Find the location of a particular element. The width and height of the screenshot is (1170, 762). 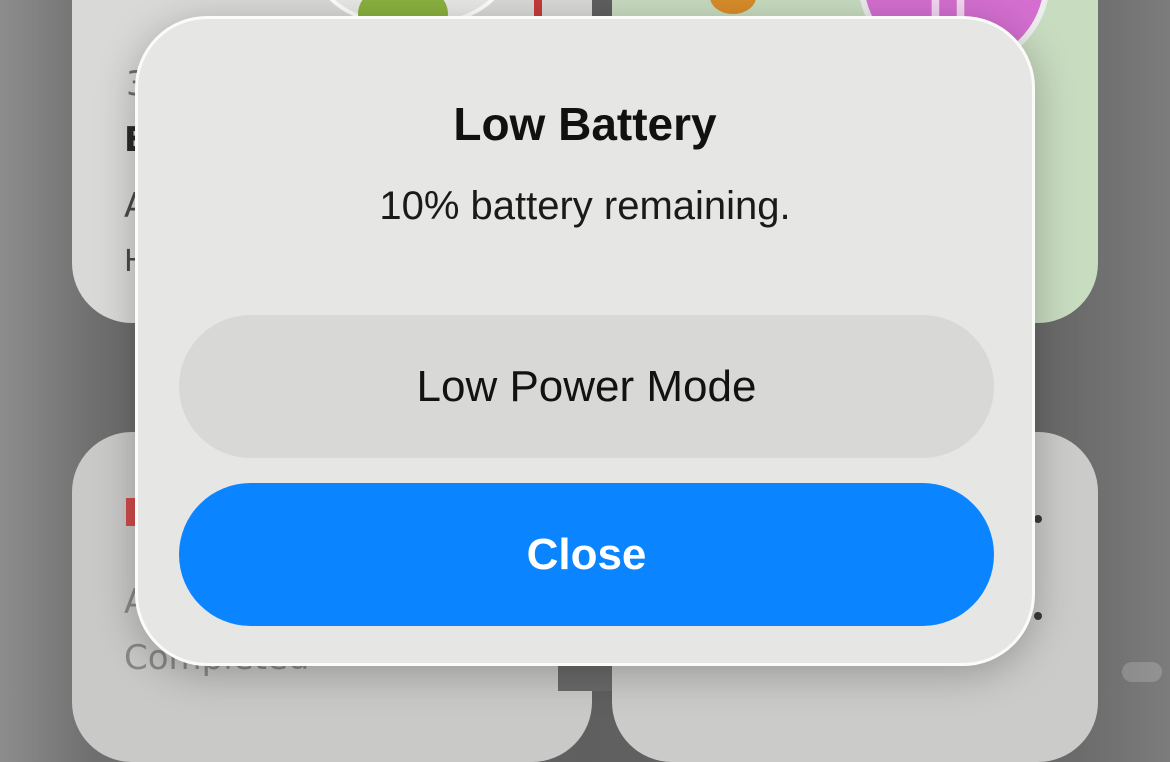

watermark-logo is located at coordinates (1142, 672).